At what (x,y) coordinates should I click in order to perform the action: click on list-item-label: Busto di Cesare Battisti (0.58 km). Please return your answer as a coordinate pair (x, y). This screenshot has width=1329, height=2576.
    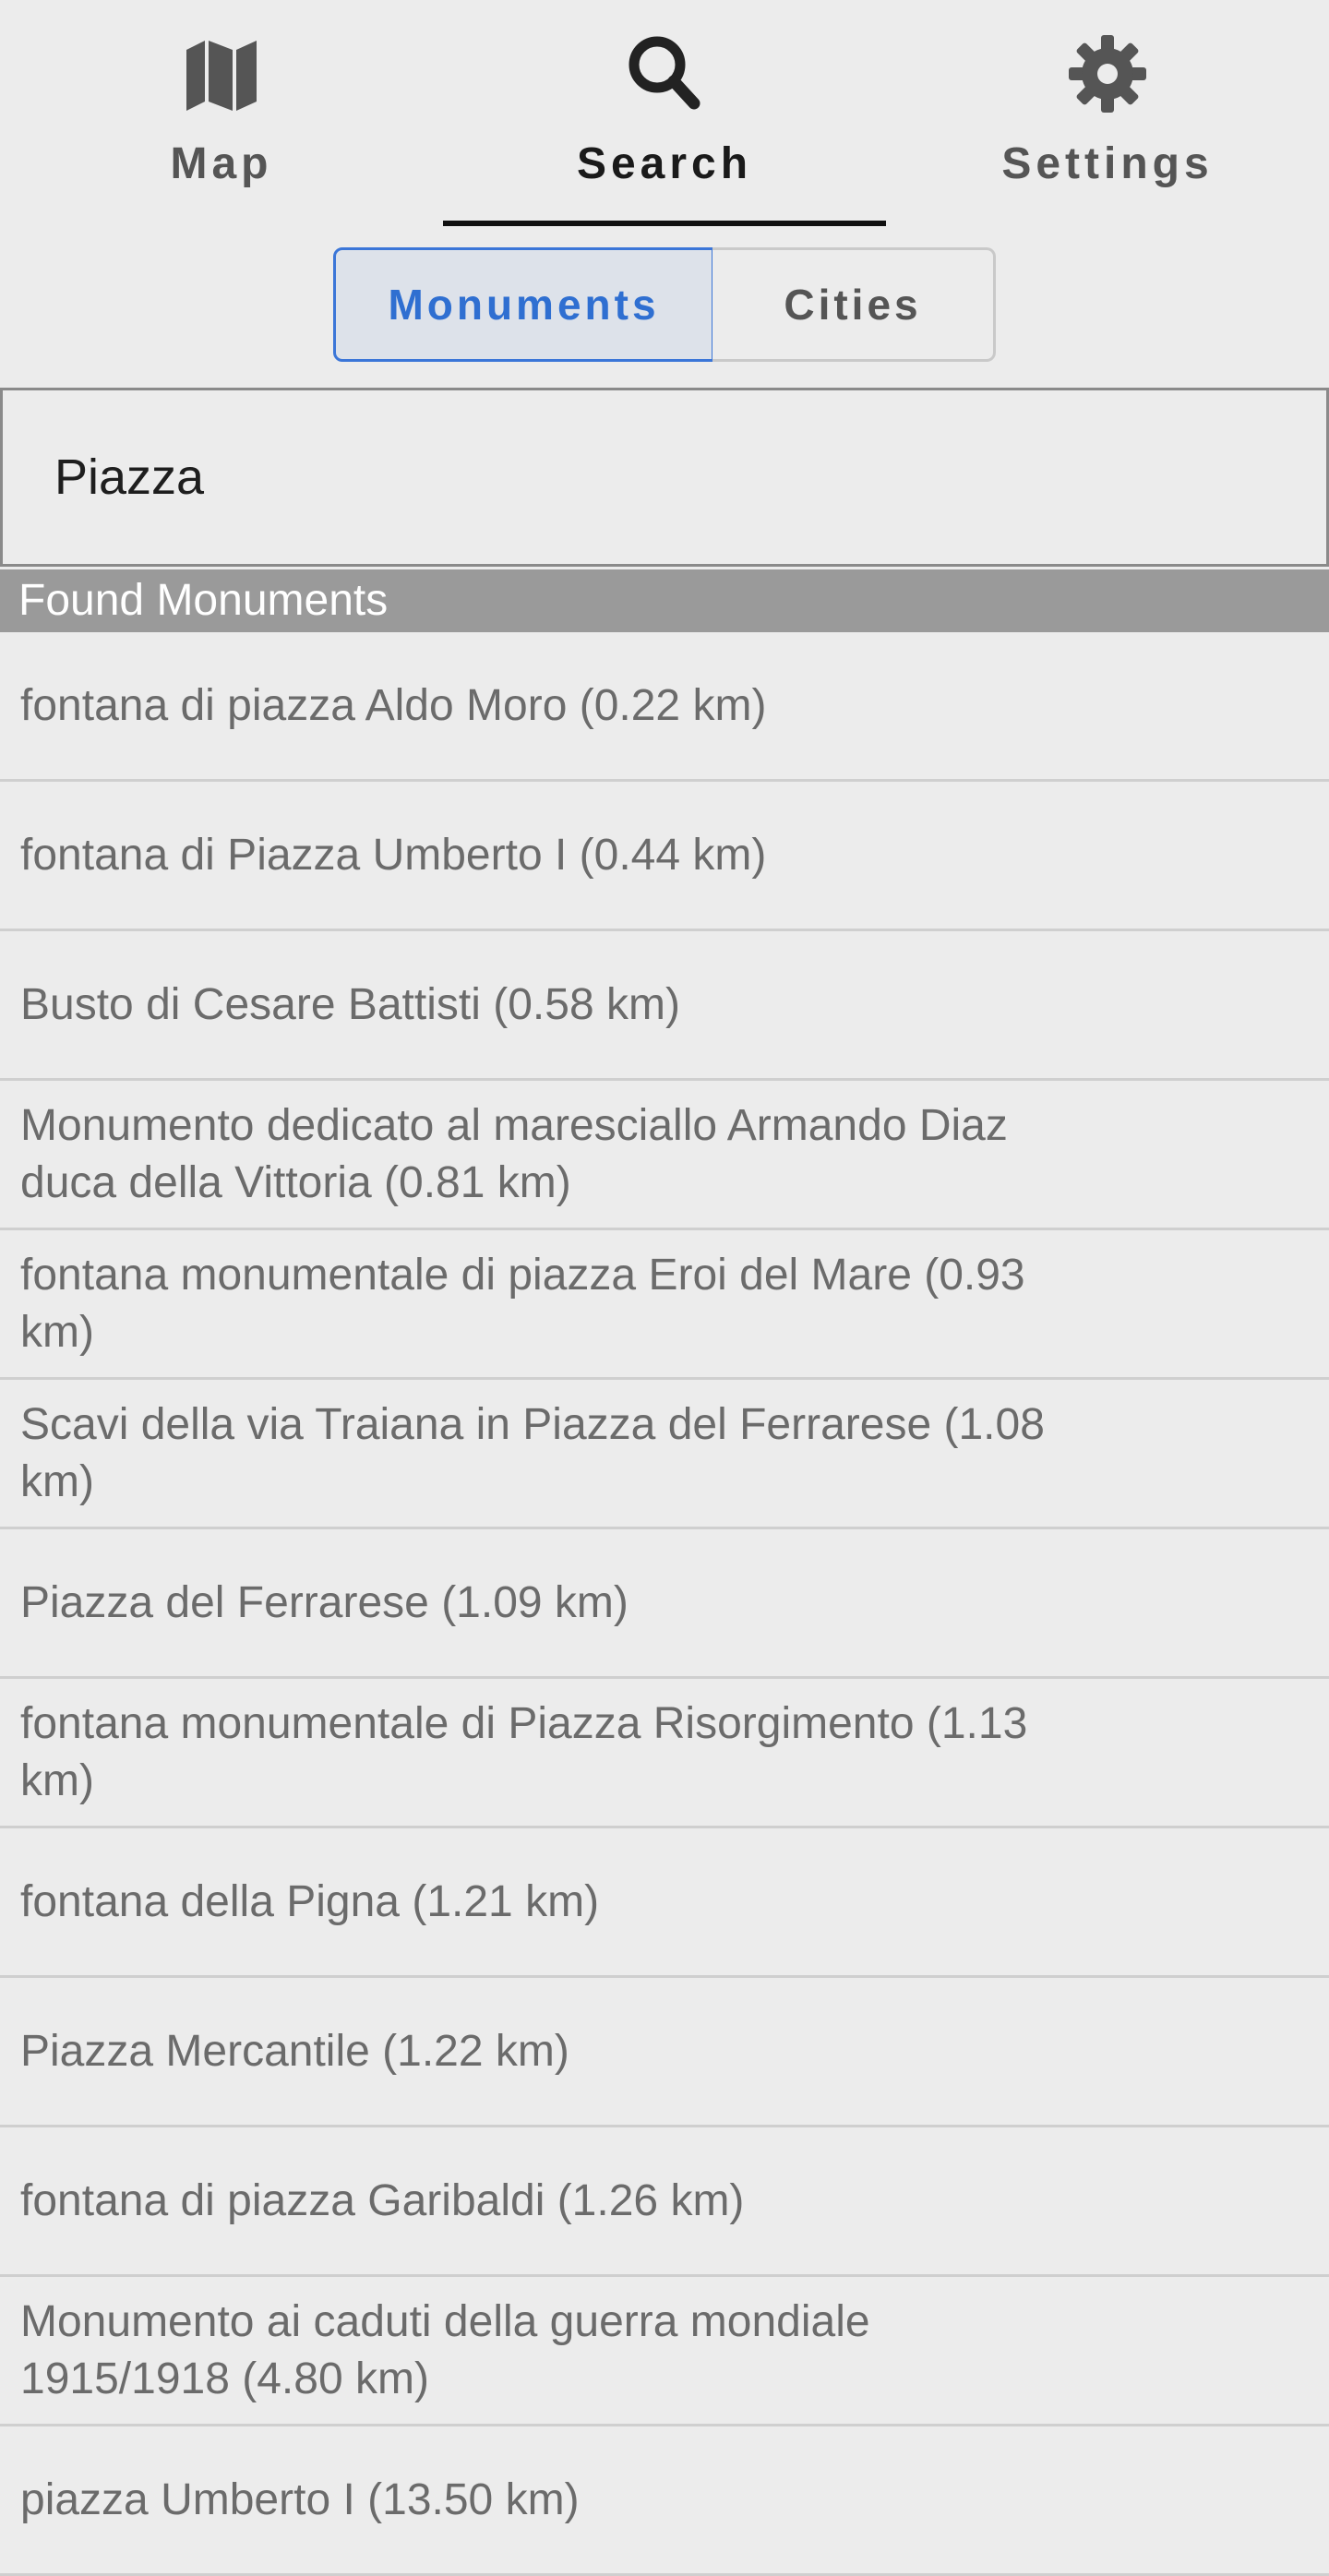
    Looking at the image, I should click on (350, 1004).